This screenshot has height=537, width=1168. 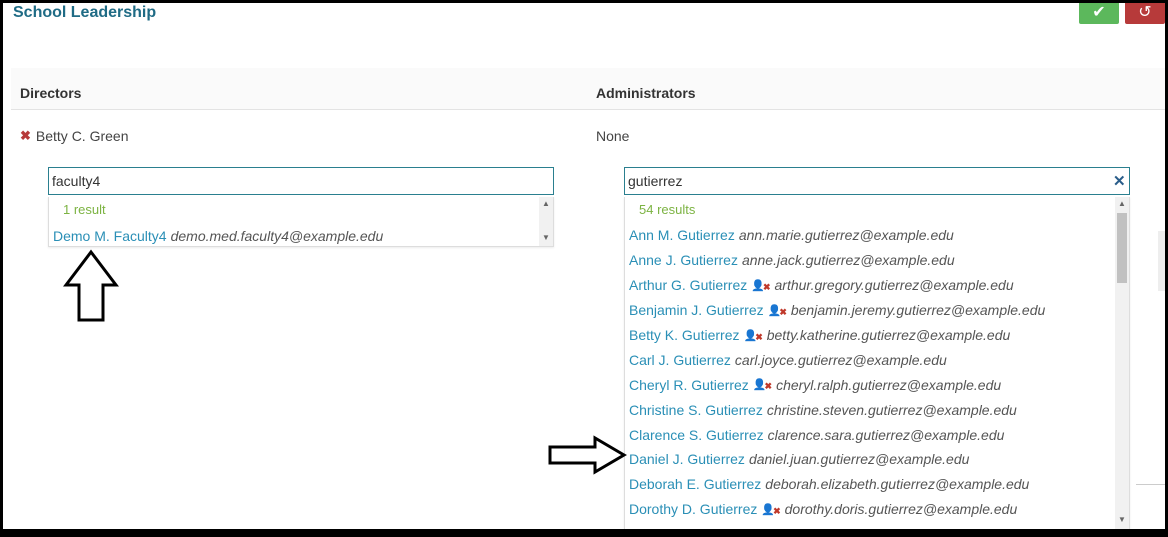 What do you see at coordinates (890, 527) in the screenshot?
I see `result-email: douglas.marilyn.gutierrez@example.edu` at bounding box center [890, 527].